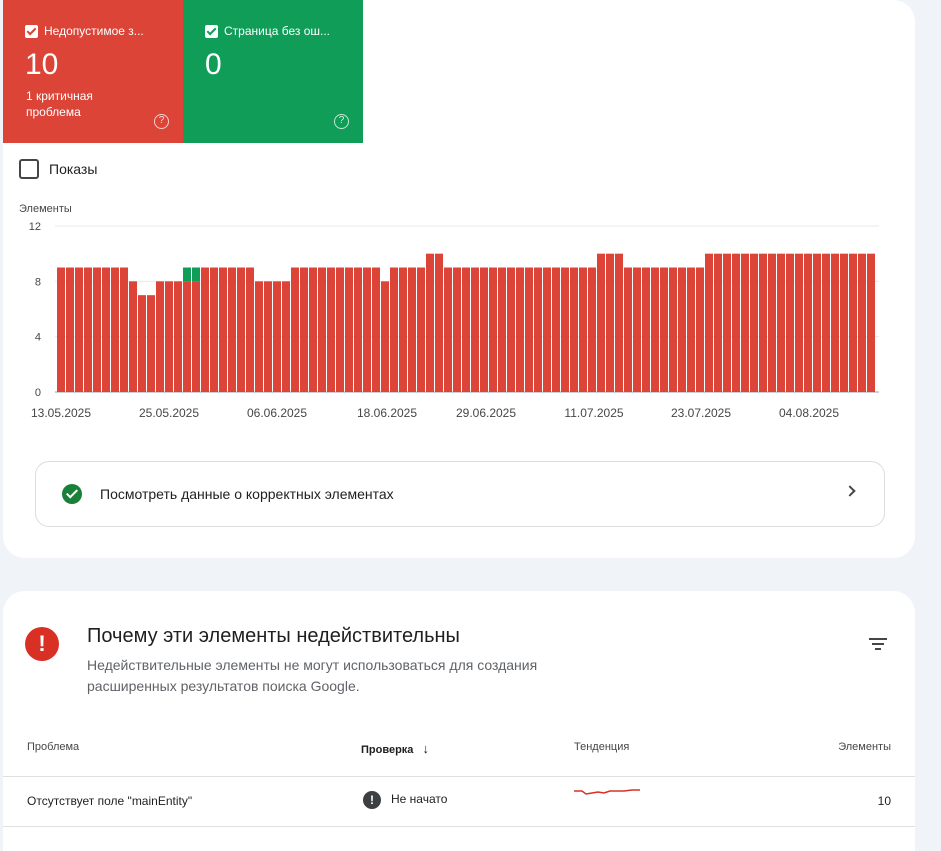 This screenshot has width=941, height=851. Describe the element at coordinates (850, 491) in the screenshot. I see `chevron-right-icon` at that location.